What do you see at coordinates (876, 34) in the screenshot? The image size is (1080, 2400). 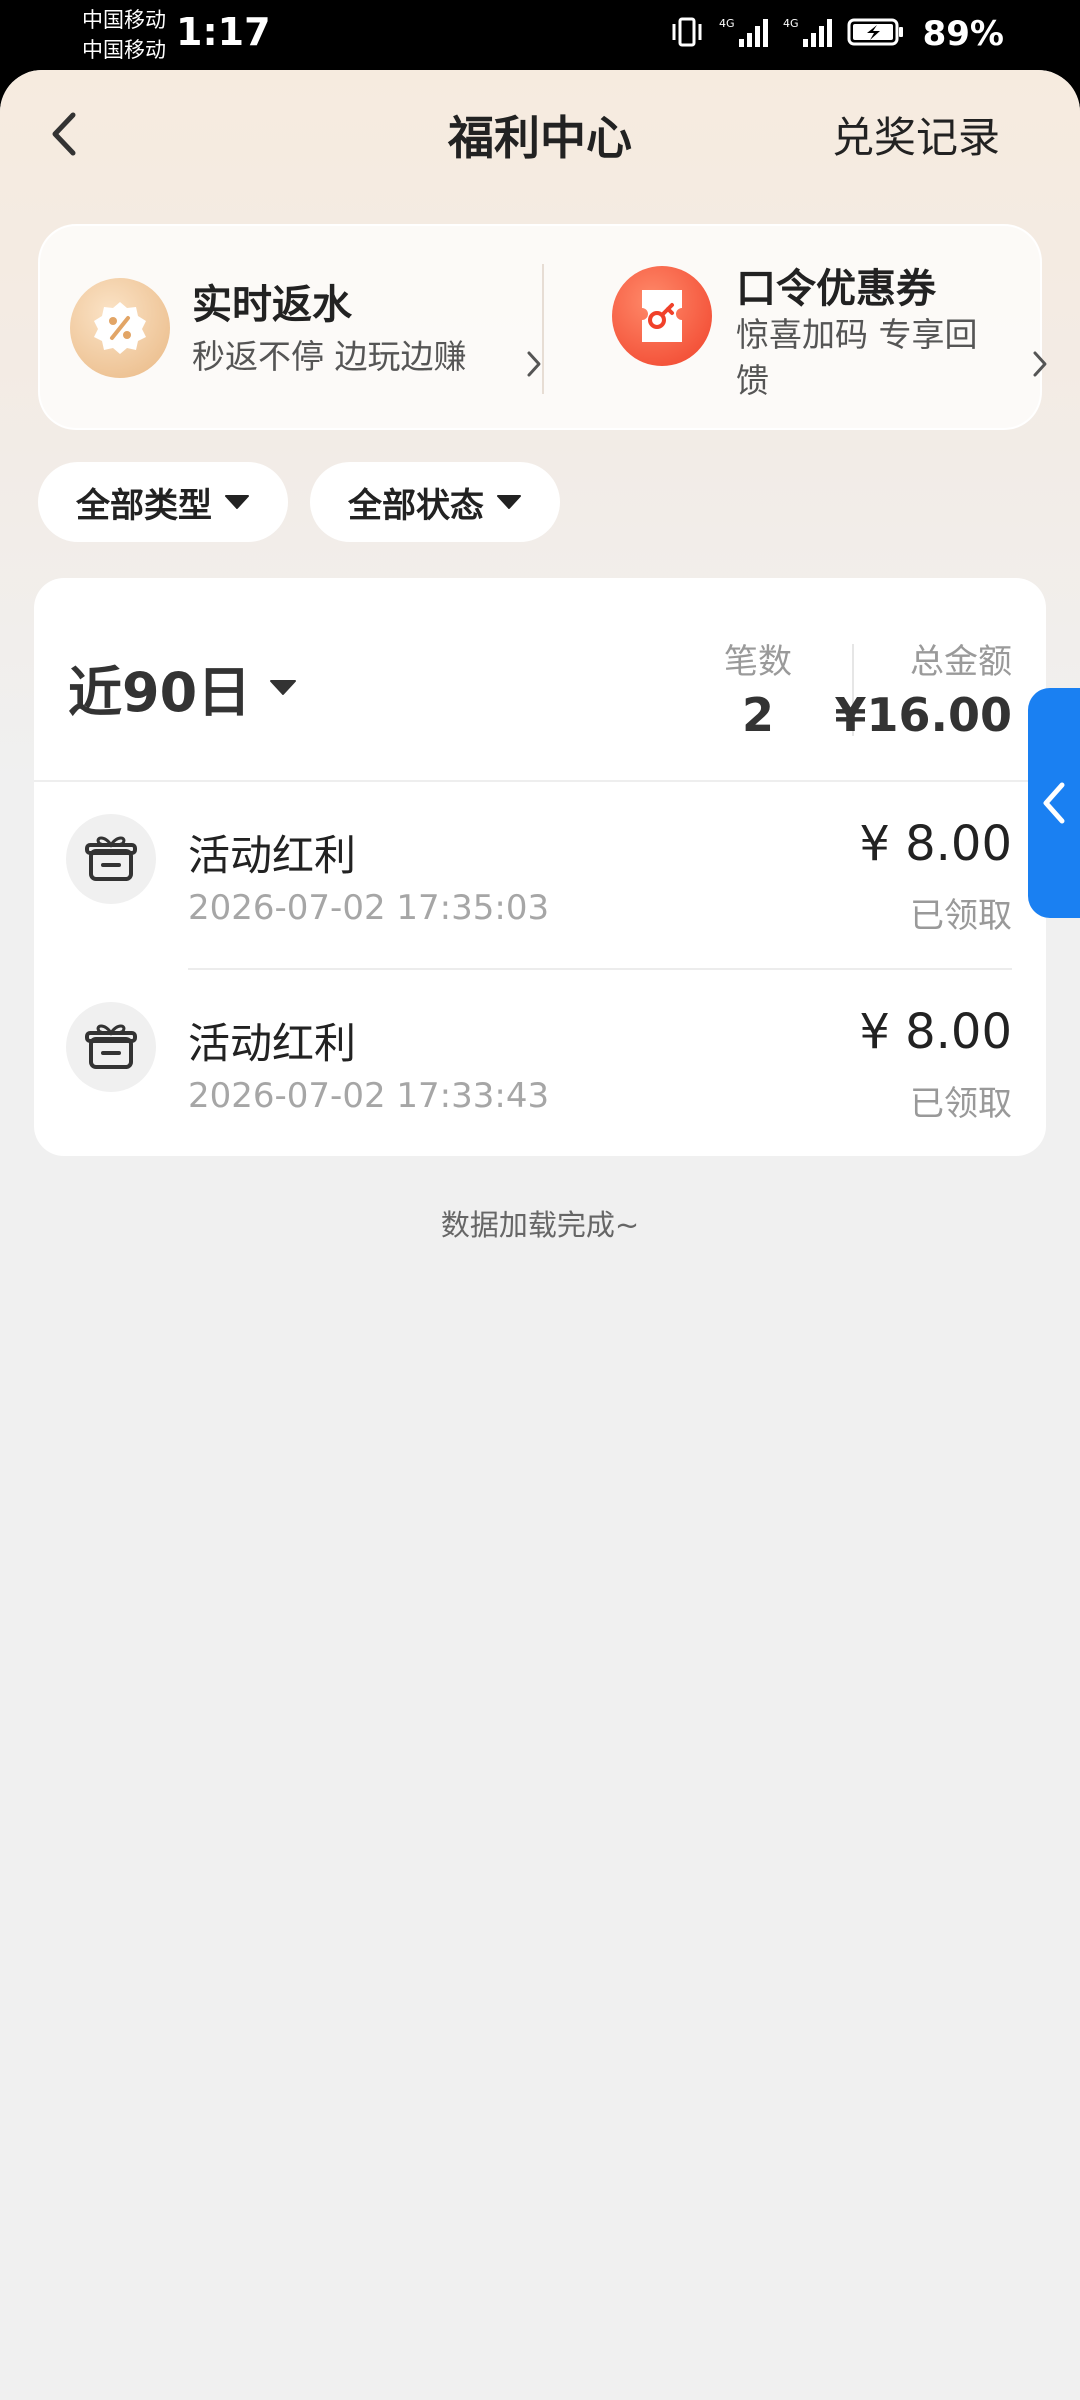 I see `battery-icon` at bounding box center [876, 34].